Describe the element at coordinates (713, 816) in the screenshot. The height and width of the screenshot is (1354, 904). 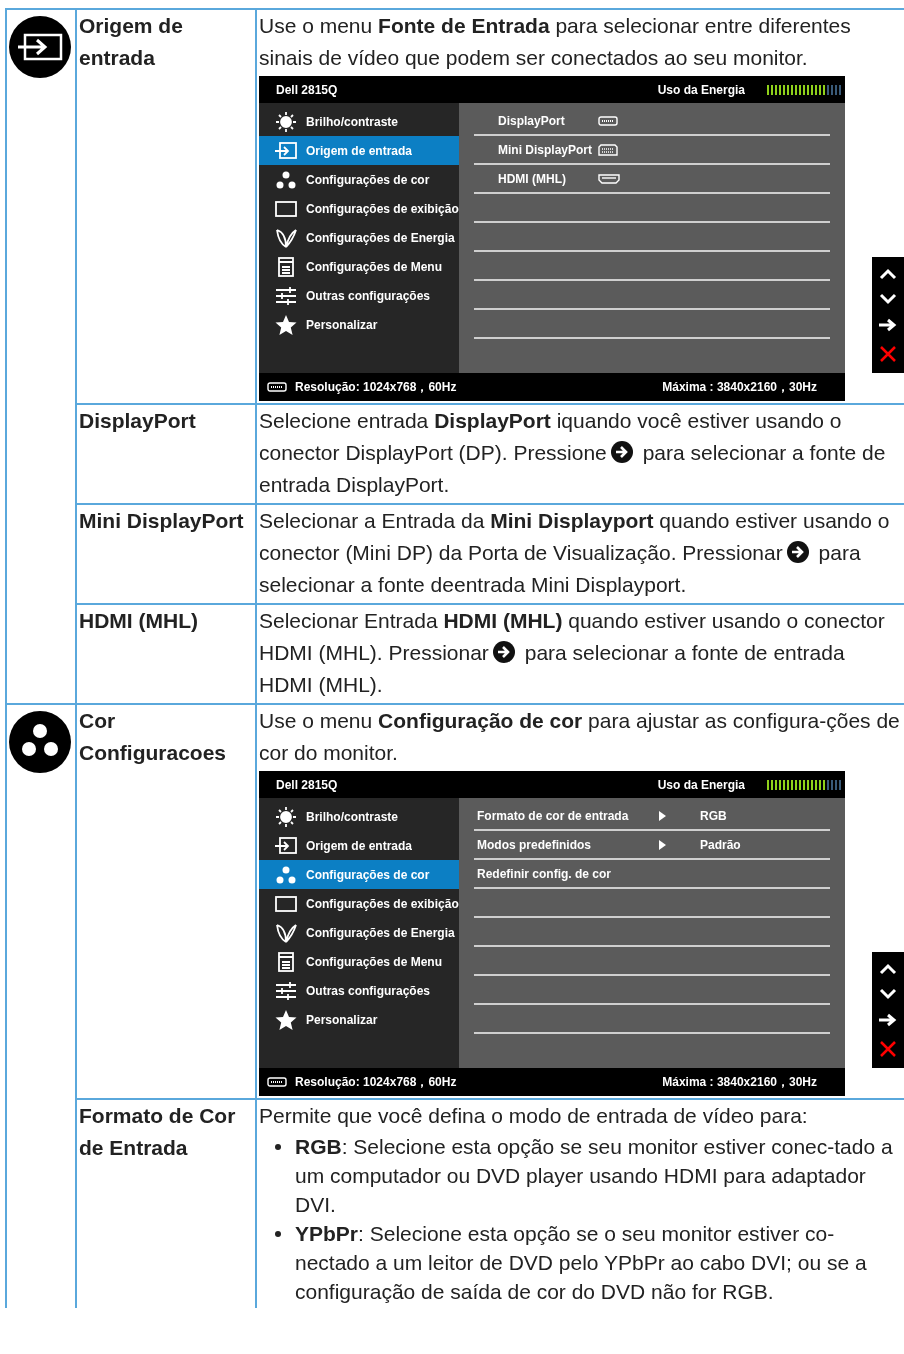
I see `option-value: RGB` at that location.